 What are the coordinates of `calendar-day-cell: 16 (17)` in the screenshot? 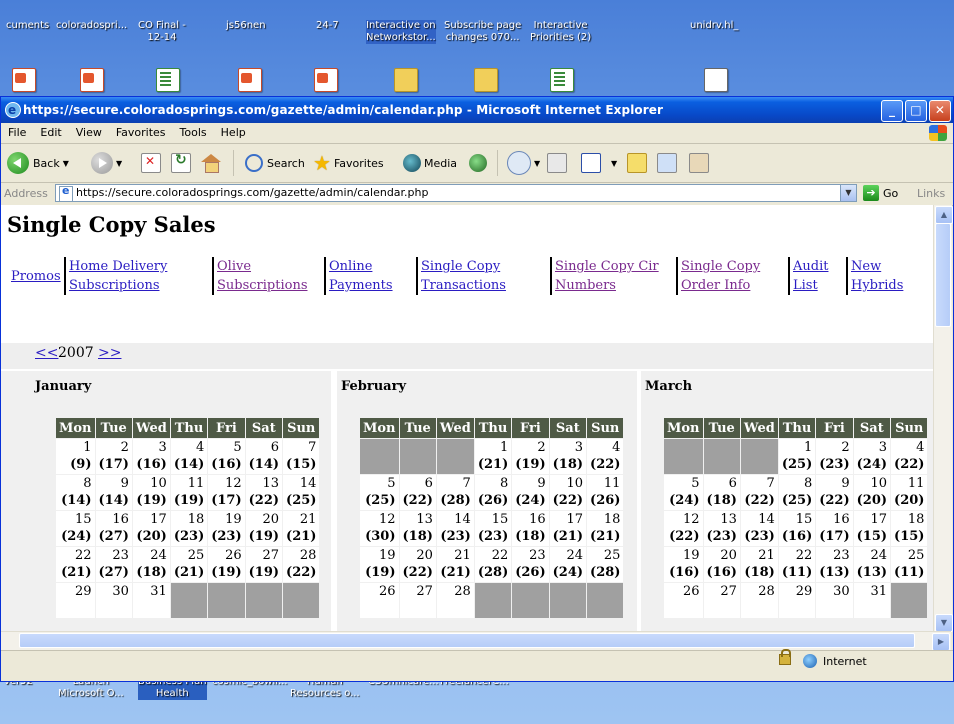 It's located at (834, 528).